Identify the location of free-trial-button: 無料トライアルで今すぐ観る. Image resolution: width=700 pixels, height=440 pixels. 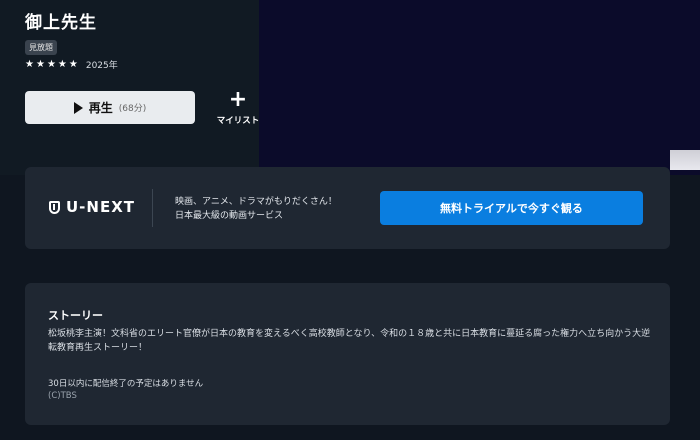
(511, 208).